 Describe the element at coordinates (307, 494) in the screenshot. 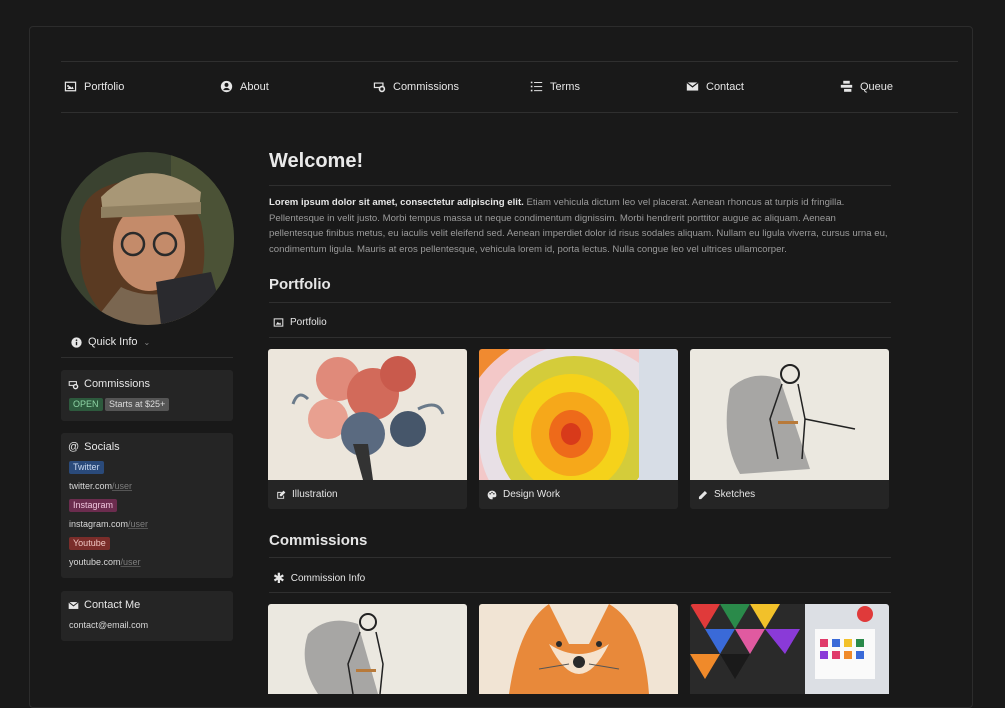

I see `gallery-caption: Illustration` at that location.